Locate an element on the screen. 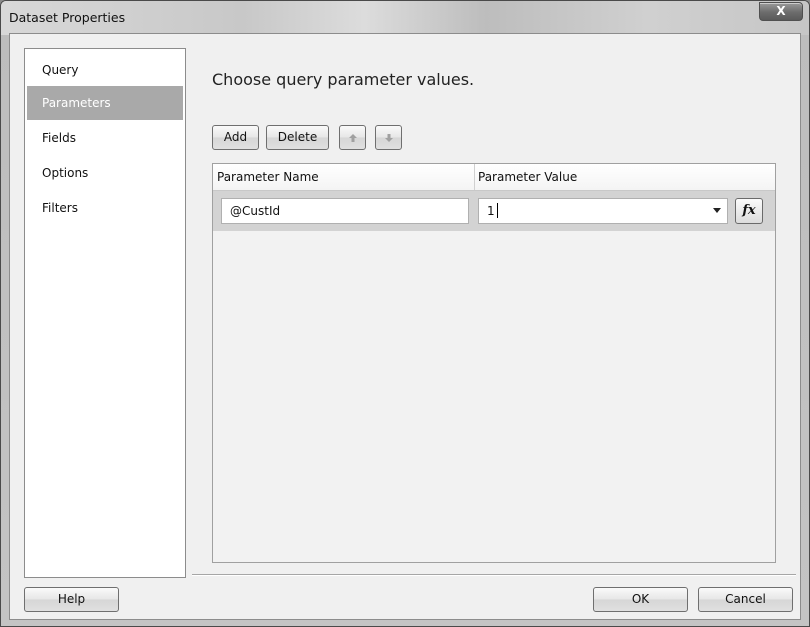 The height and width of the screenshot is (627, 810). sidebar-item-fields: Fields is located at coordinates (105, 138).